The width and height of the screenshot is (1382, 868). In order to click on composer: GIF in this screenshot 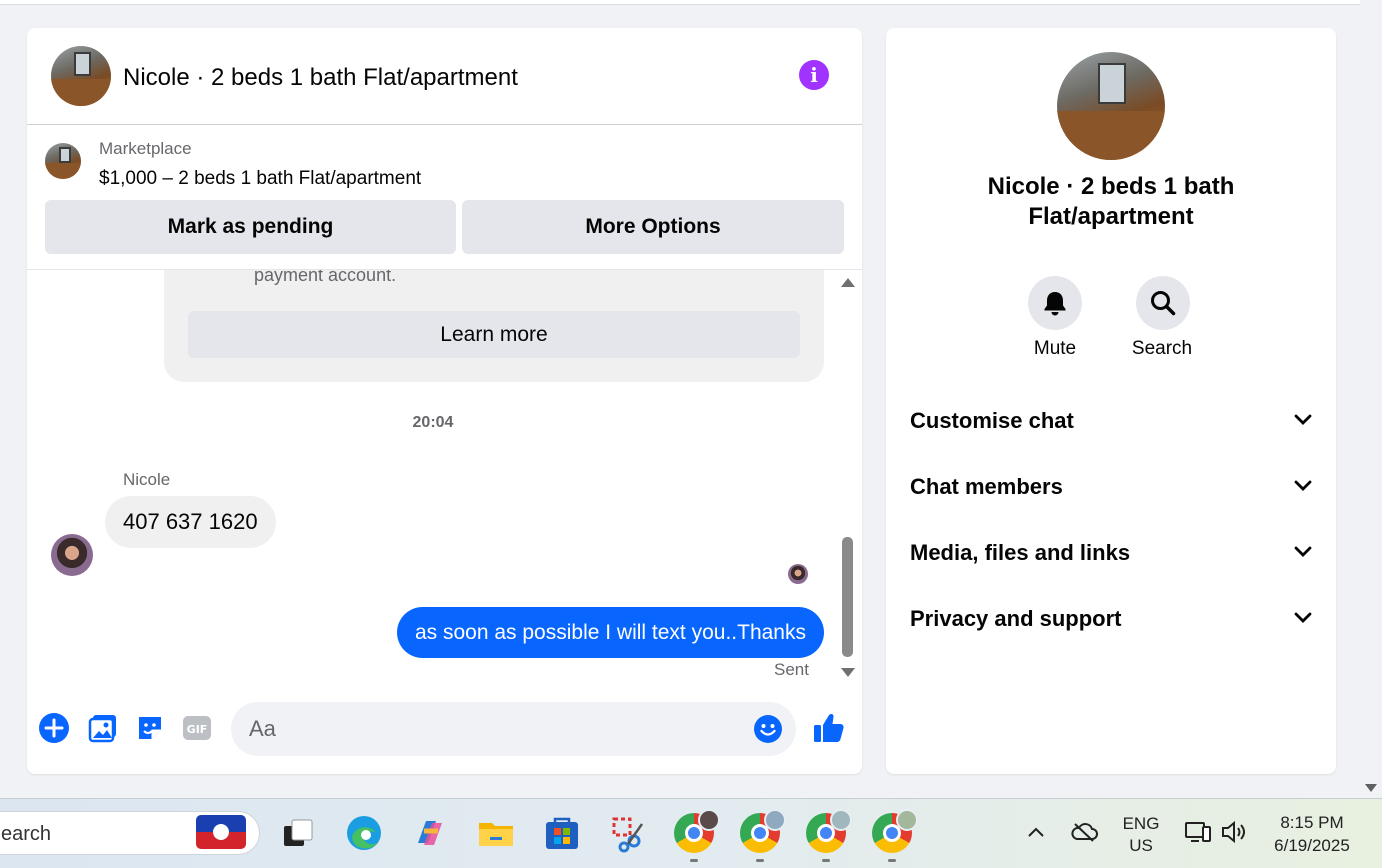, I will do `click(444, 732)`.